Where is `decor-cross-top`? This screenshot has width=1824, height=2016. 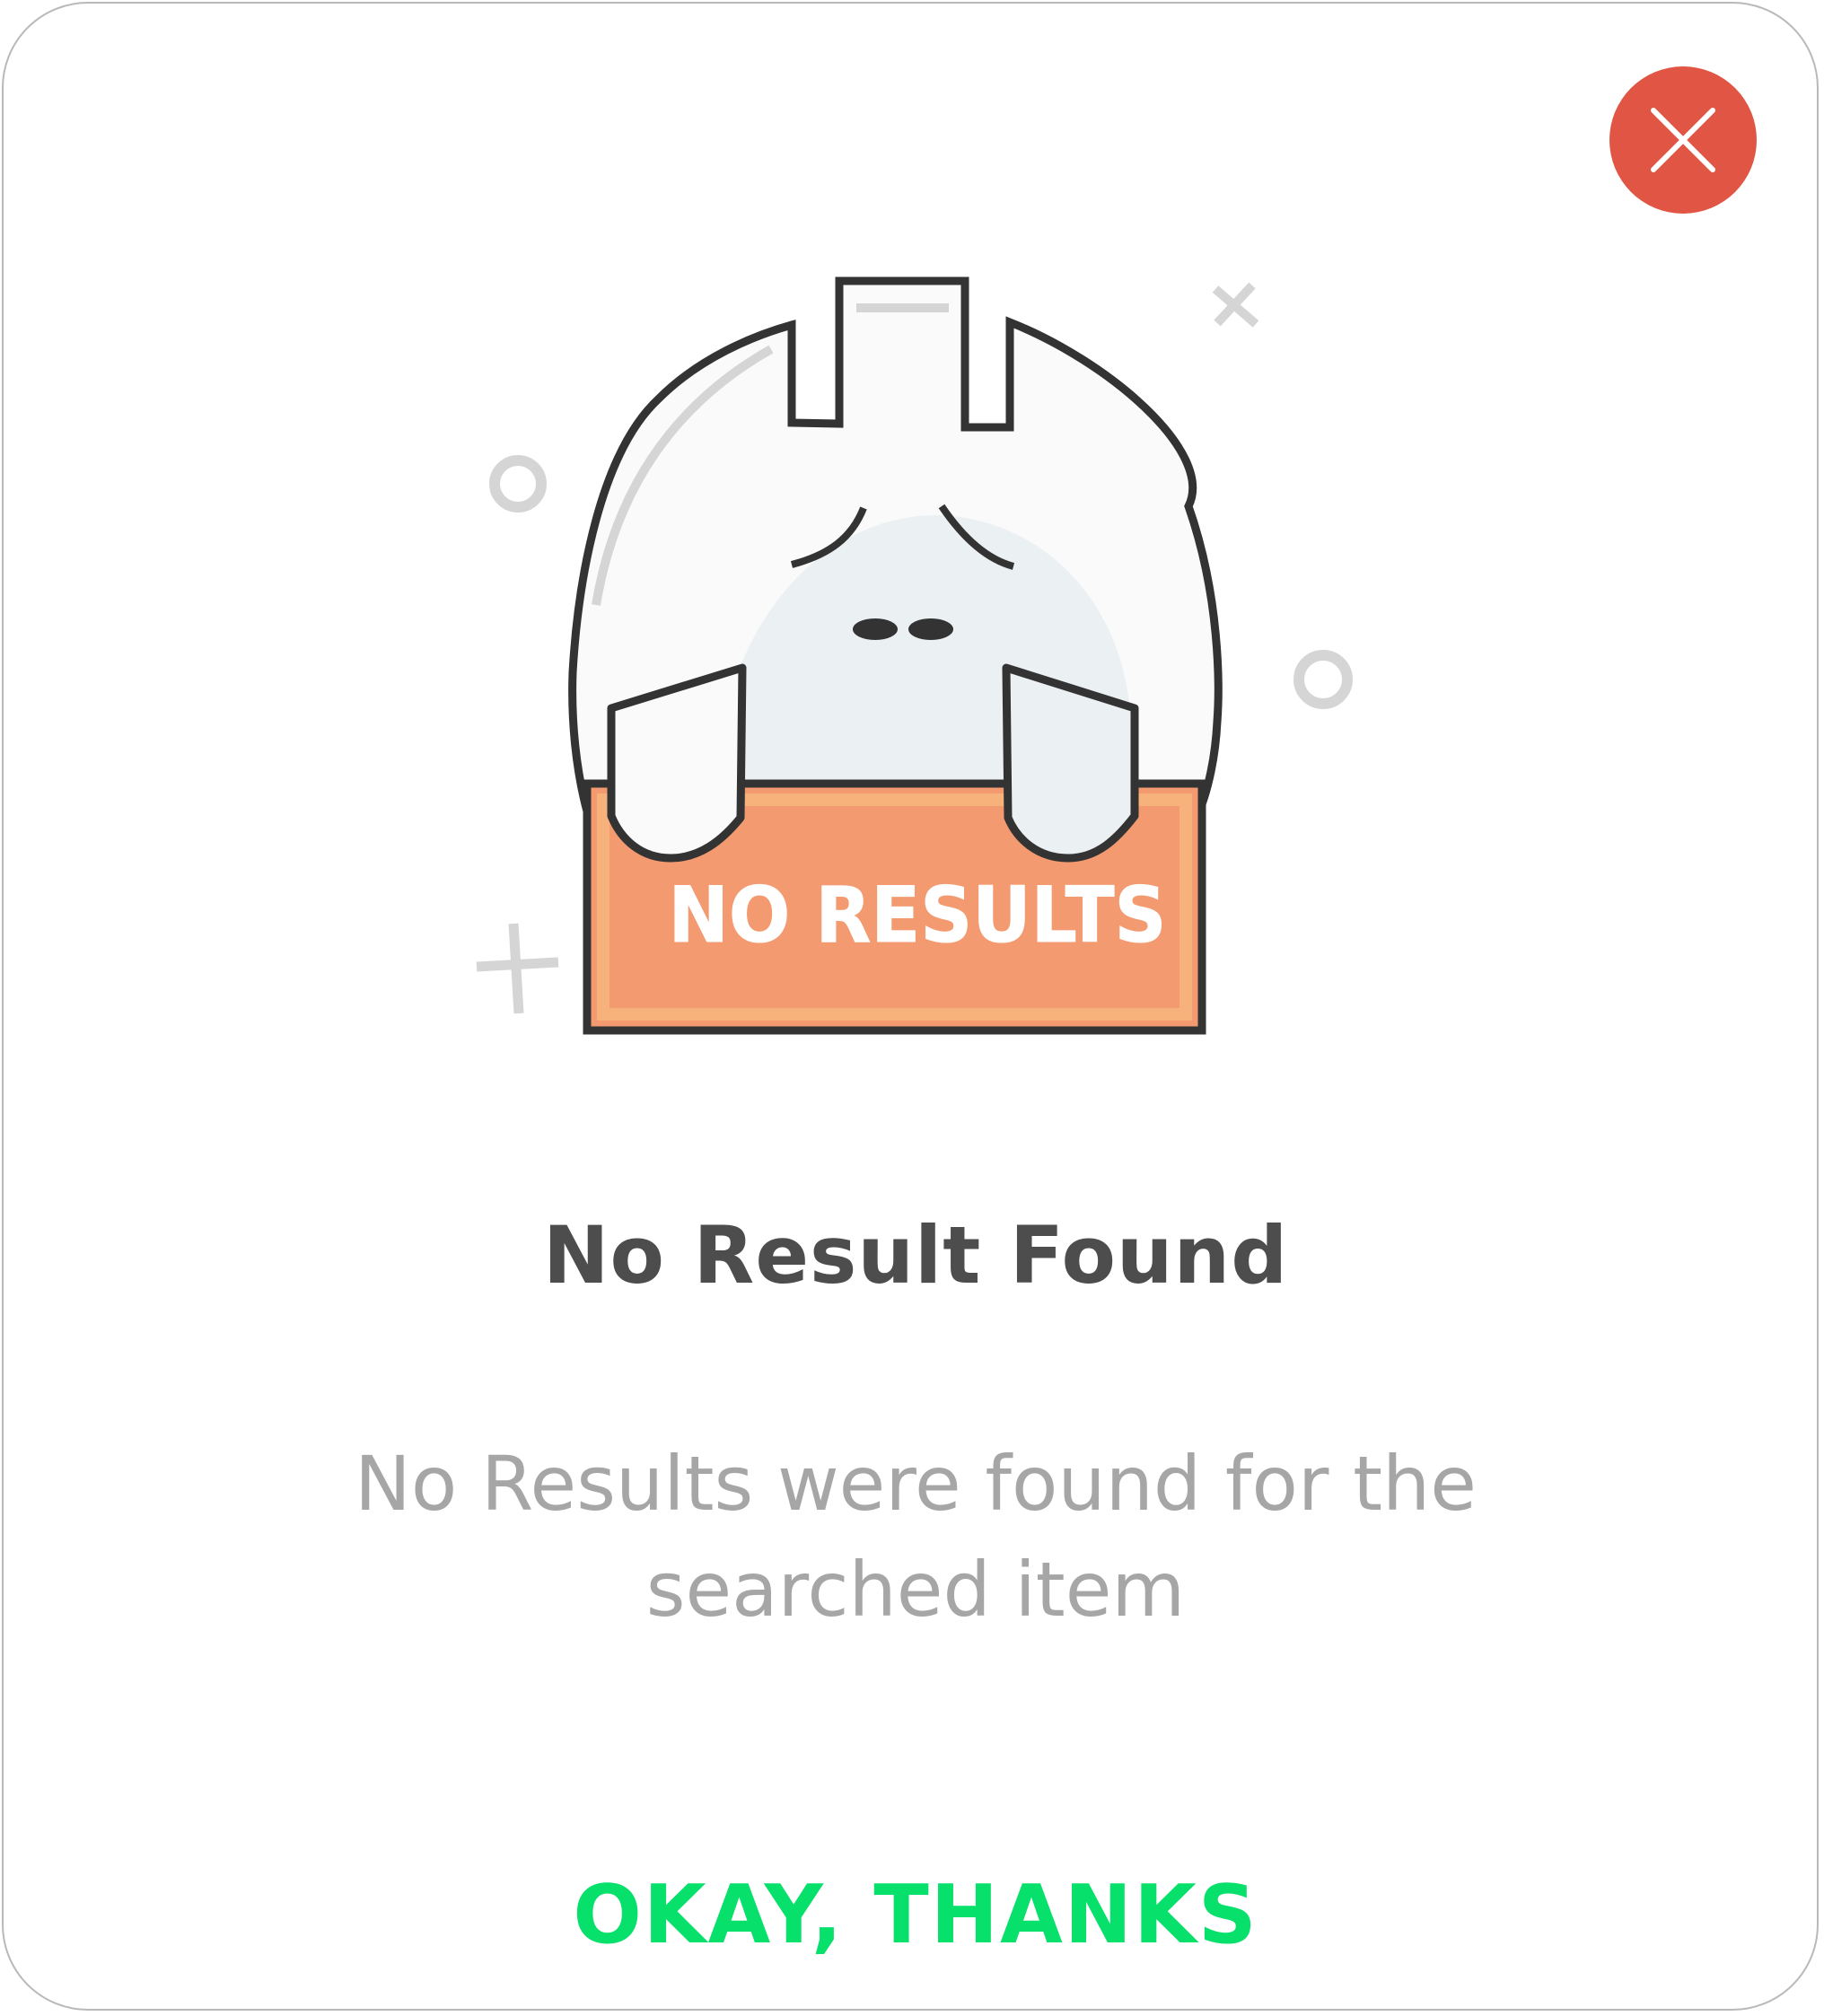
decor-cross-top is located at coordinates (1235, 305).